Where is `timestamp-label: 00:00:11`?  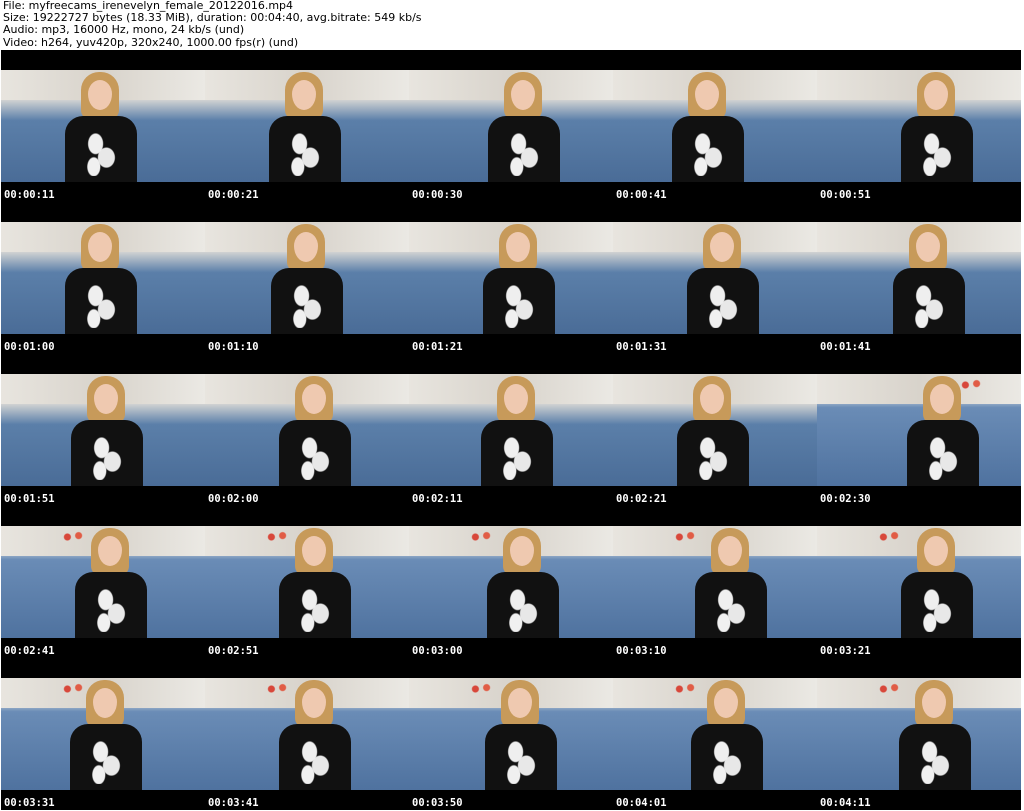
timestamp-label: 00:00:11 is located at coordinates (29, 195).